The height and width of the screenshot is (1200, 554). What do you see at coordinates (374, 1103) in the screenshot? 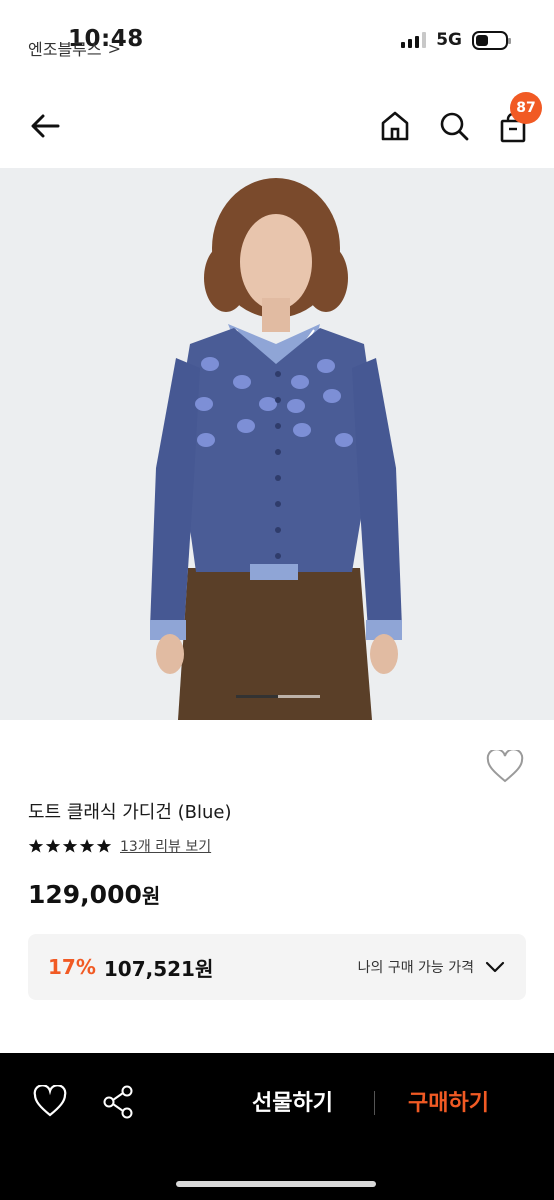
I see `bottom-divider` at bounding box center [374, 1103].